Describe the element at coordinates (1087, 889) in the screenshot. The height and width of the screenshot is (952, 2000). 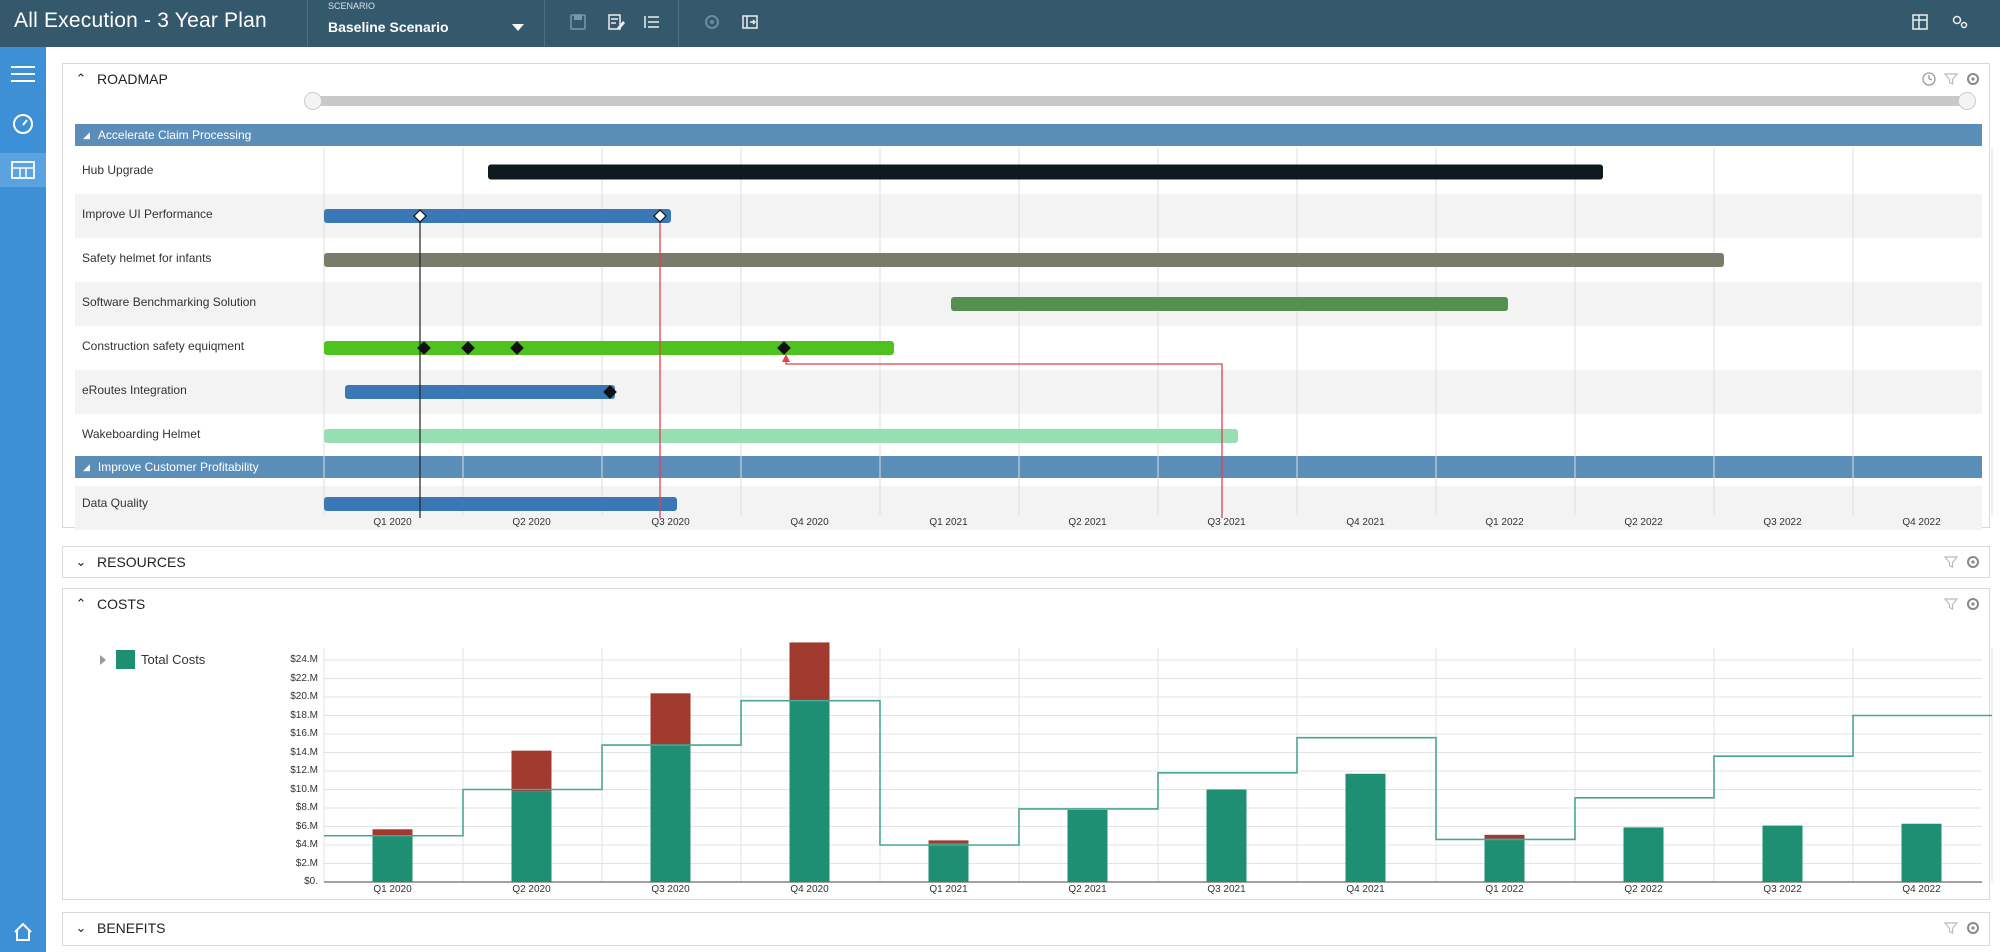
I see `x-tick-label: Q2 2021` at that location.